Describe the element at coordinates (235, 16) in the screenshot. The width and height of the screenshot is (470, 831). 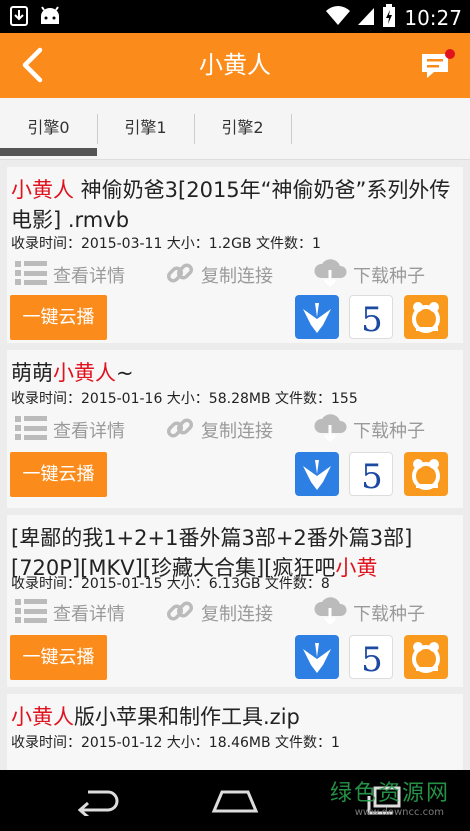
I see `status-bar: 10:27` at that location.